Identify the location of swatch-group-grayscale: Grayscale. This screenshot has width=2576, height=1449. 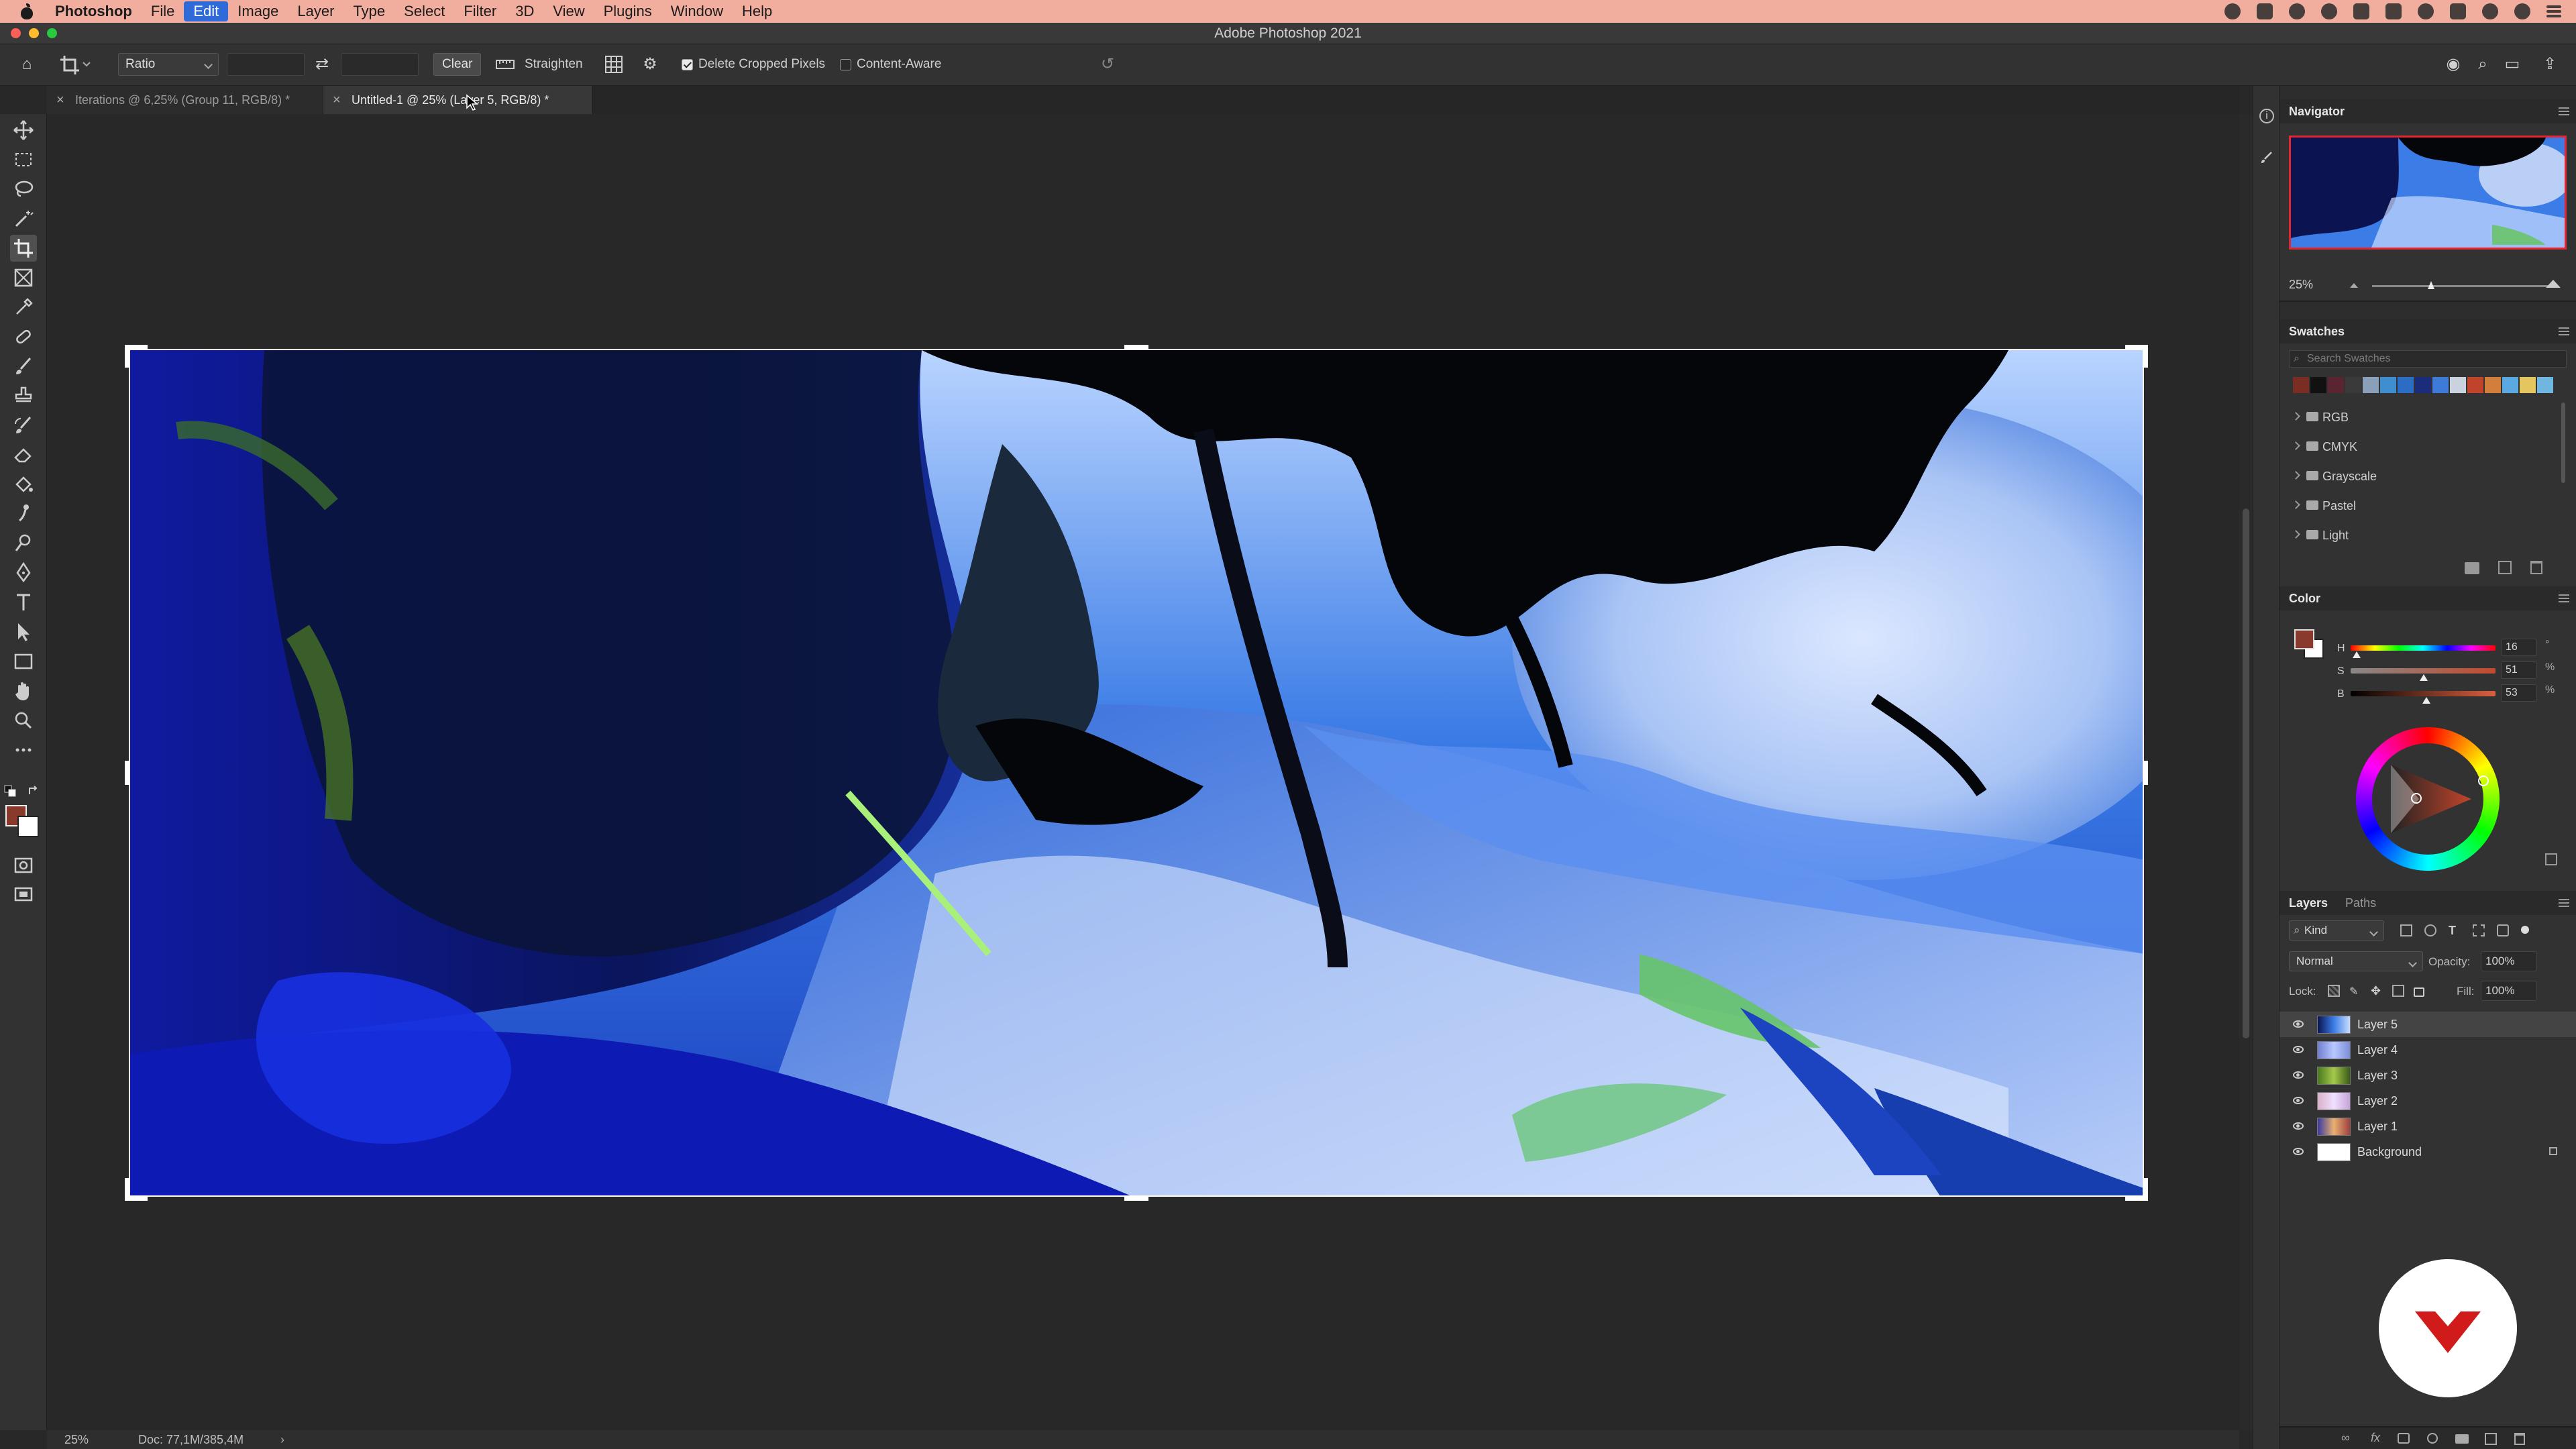
(2335, 476).